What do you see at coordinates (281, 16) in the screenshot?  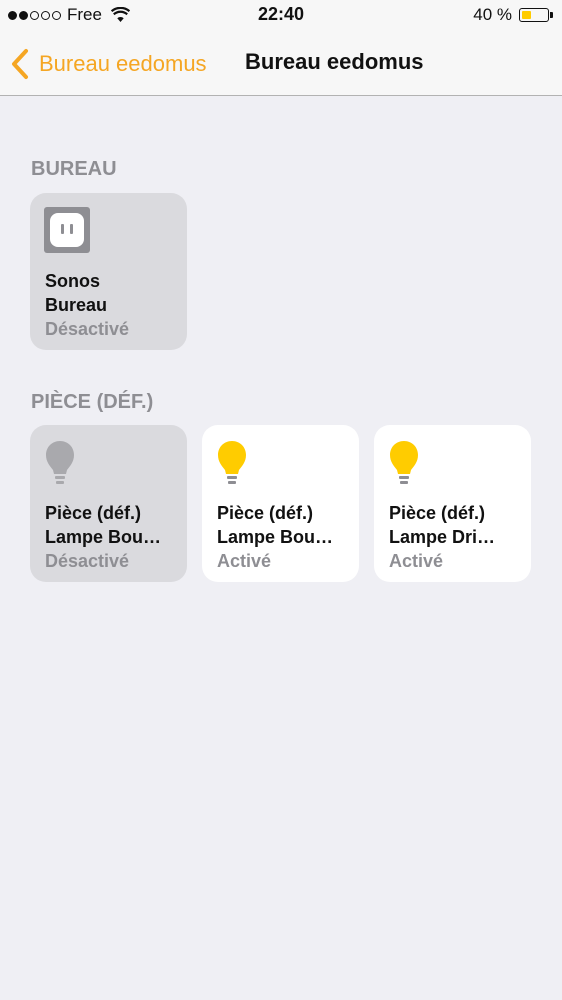 I see `status-bar: Free 22:40 40 %` at bounding box center [281, 16].